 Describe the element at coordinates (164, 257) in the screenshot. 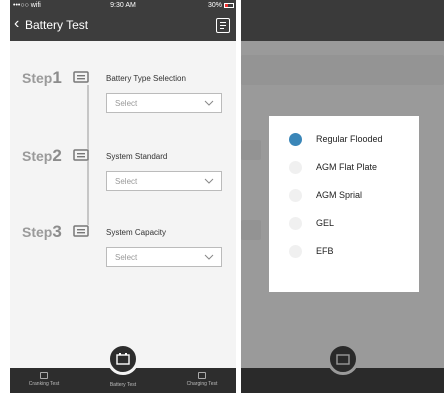

I see `system-capacity-select: Select` at that location.